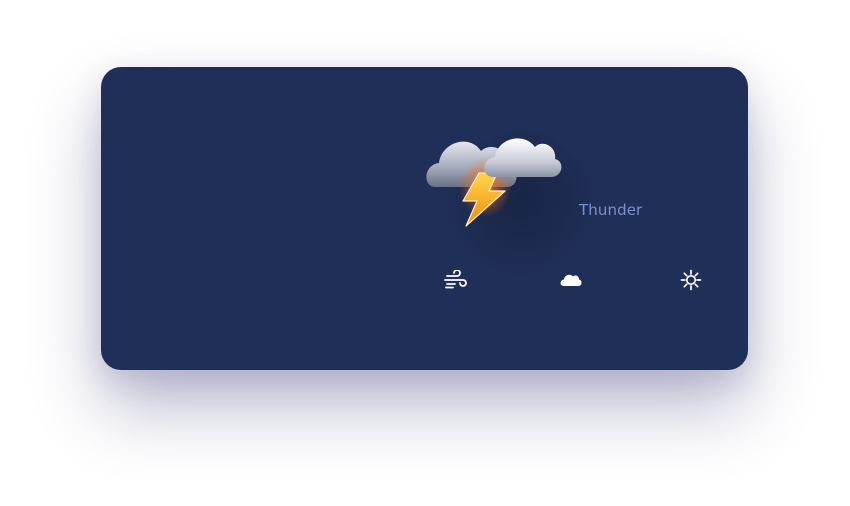 The width and height of the screenshot is (850, 506). I want to click on wind-option-button, so click(456, 280).